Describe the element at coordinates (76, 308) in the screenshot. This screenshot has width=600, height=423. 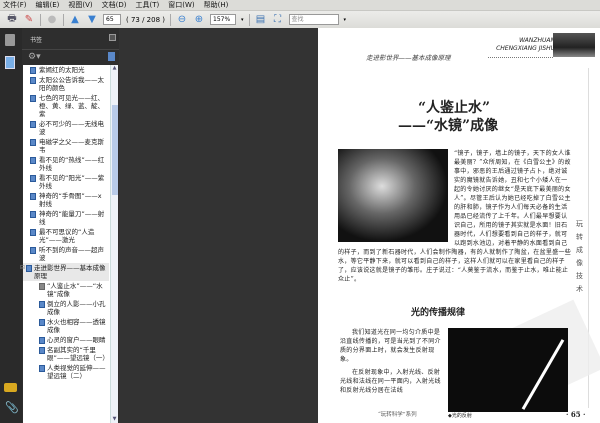
I see `bookmark-label: 倒立的人影——小孔成像` at that location.